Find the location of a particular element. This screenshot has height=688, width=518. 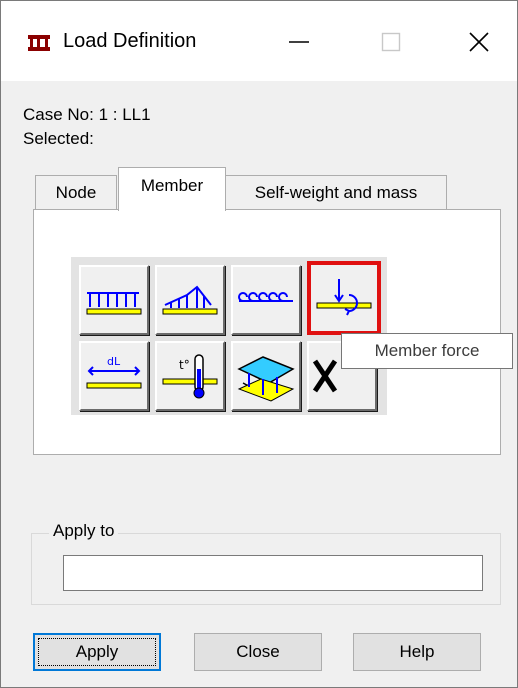

tab-member: Member is located at coordinates (172, 189).